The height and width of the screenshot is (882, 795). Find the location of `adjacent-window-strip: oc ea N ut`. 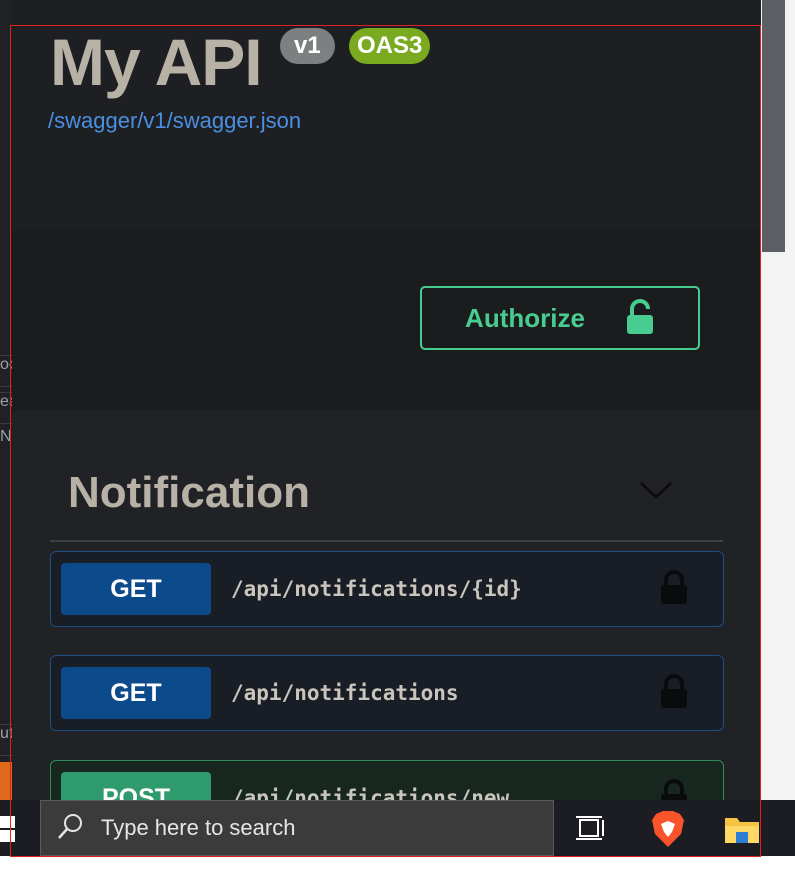

adjacent-window-strip: oc ea N ut is located at coordinates (6, 400).